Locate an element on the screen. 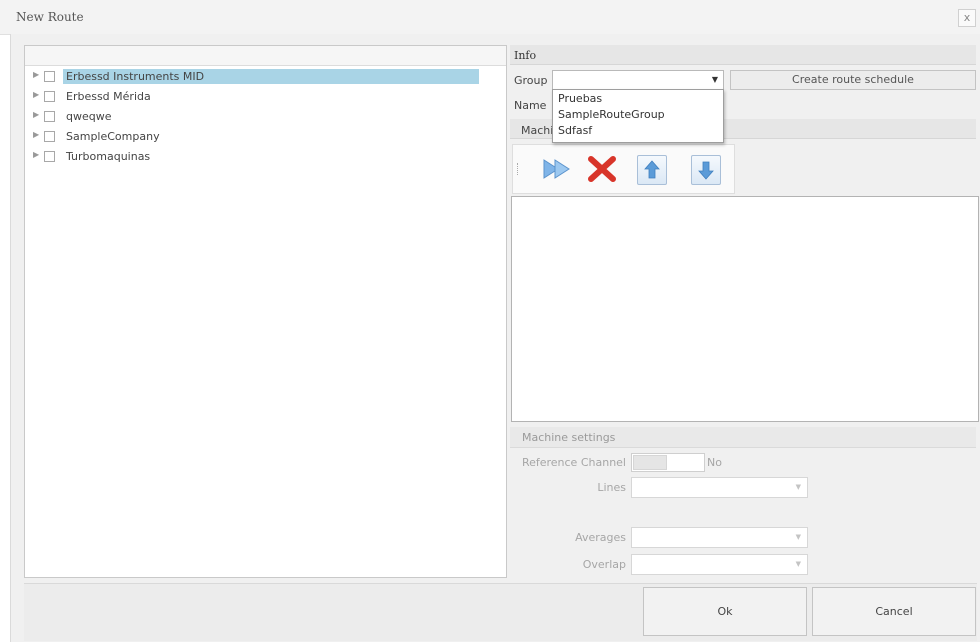  ok-button: Ok is located at coordinates (725, 611).